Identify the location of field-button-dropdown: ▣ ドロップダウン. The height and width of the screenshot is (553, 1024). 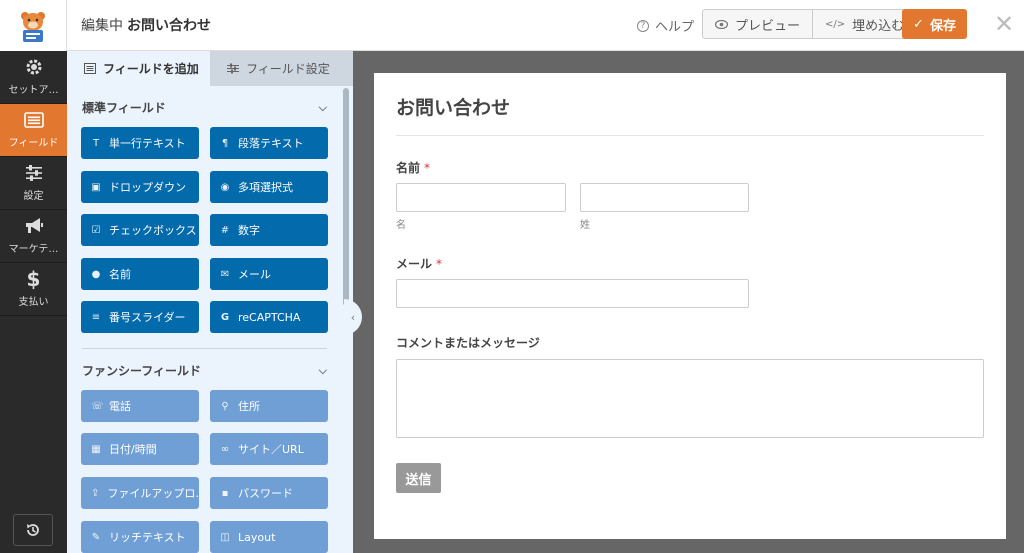
(140, 187).